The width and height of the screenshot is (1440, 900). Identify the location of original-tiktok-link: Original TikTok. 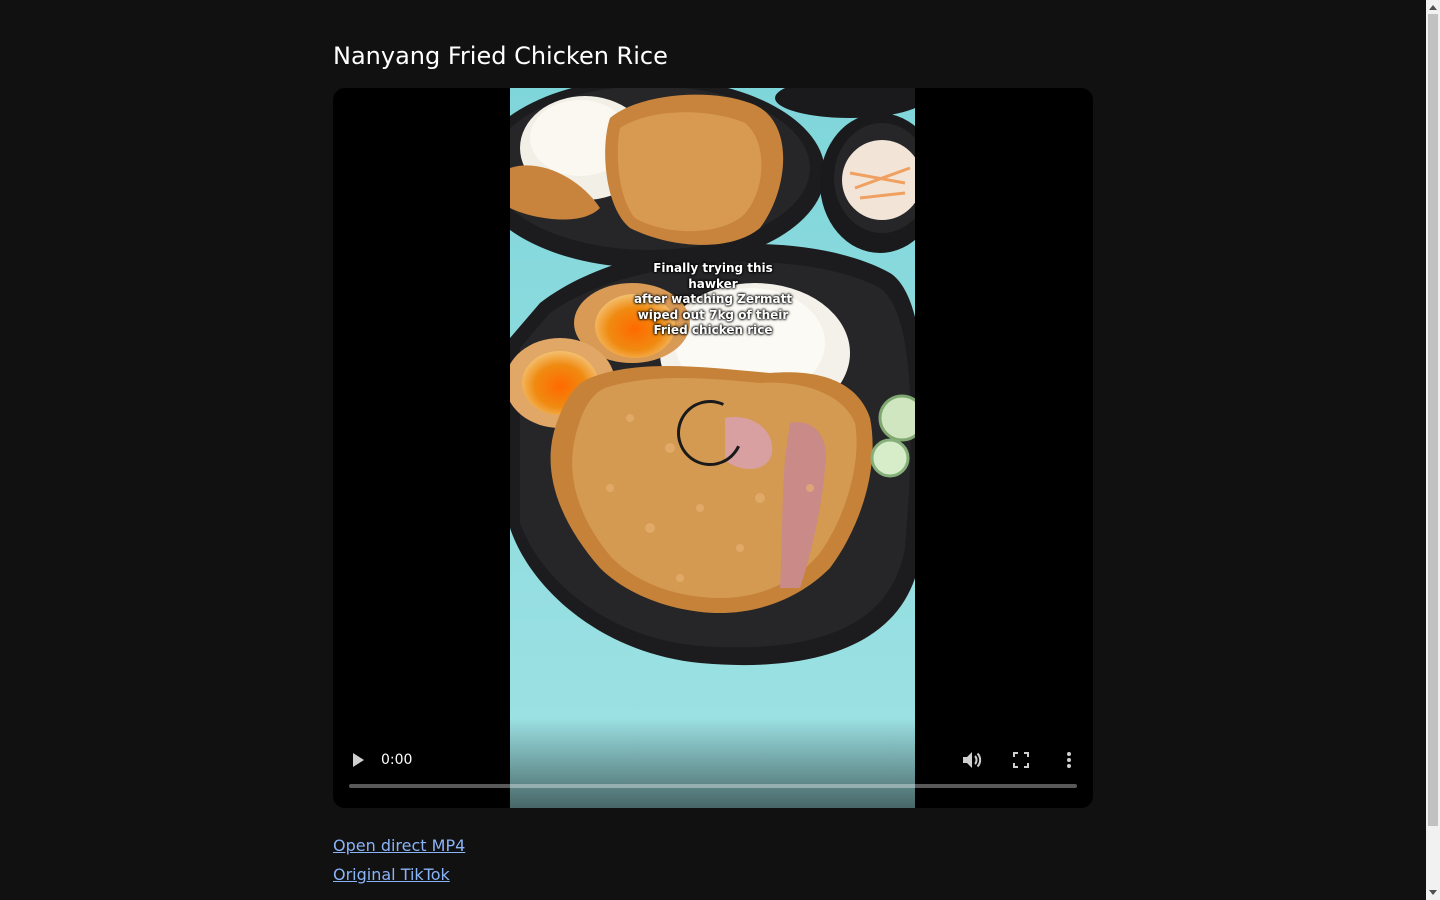
(399, 875).